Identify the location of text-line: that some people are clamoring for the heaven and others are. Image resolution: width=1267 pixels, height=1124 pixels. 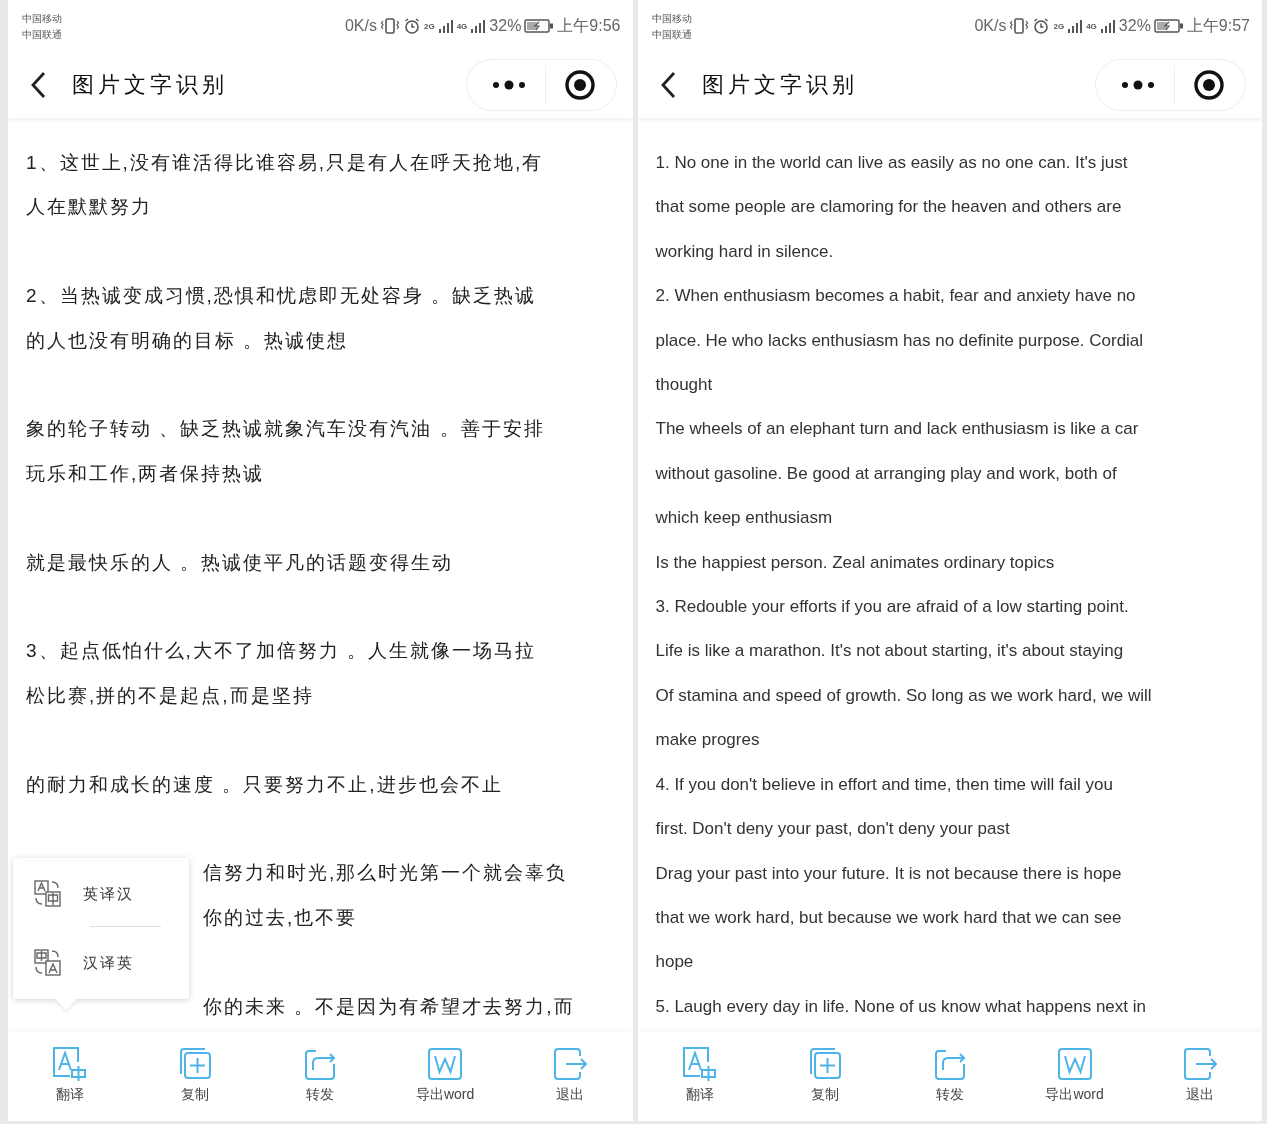
(889, 207).